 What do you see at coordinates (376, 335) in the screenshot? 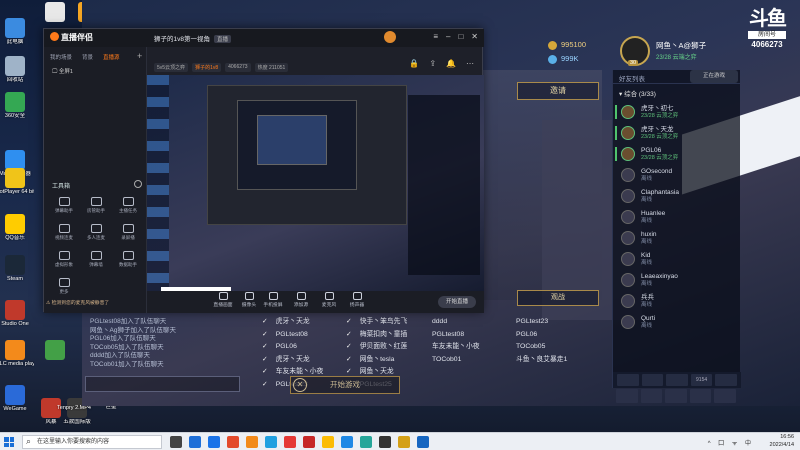
I see `list-item: ✓ 梅菜扣肉丶童插` at bounding box center [376, 335].